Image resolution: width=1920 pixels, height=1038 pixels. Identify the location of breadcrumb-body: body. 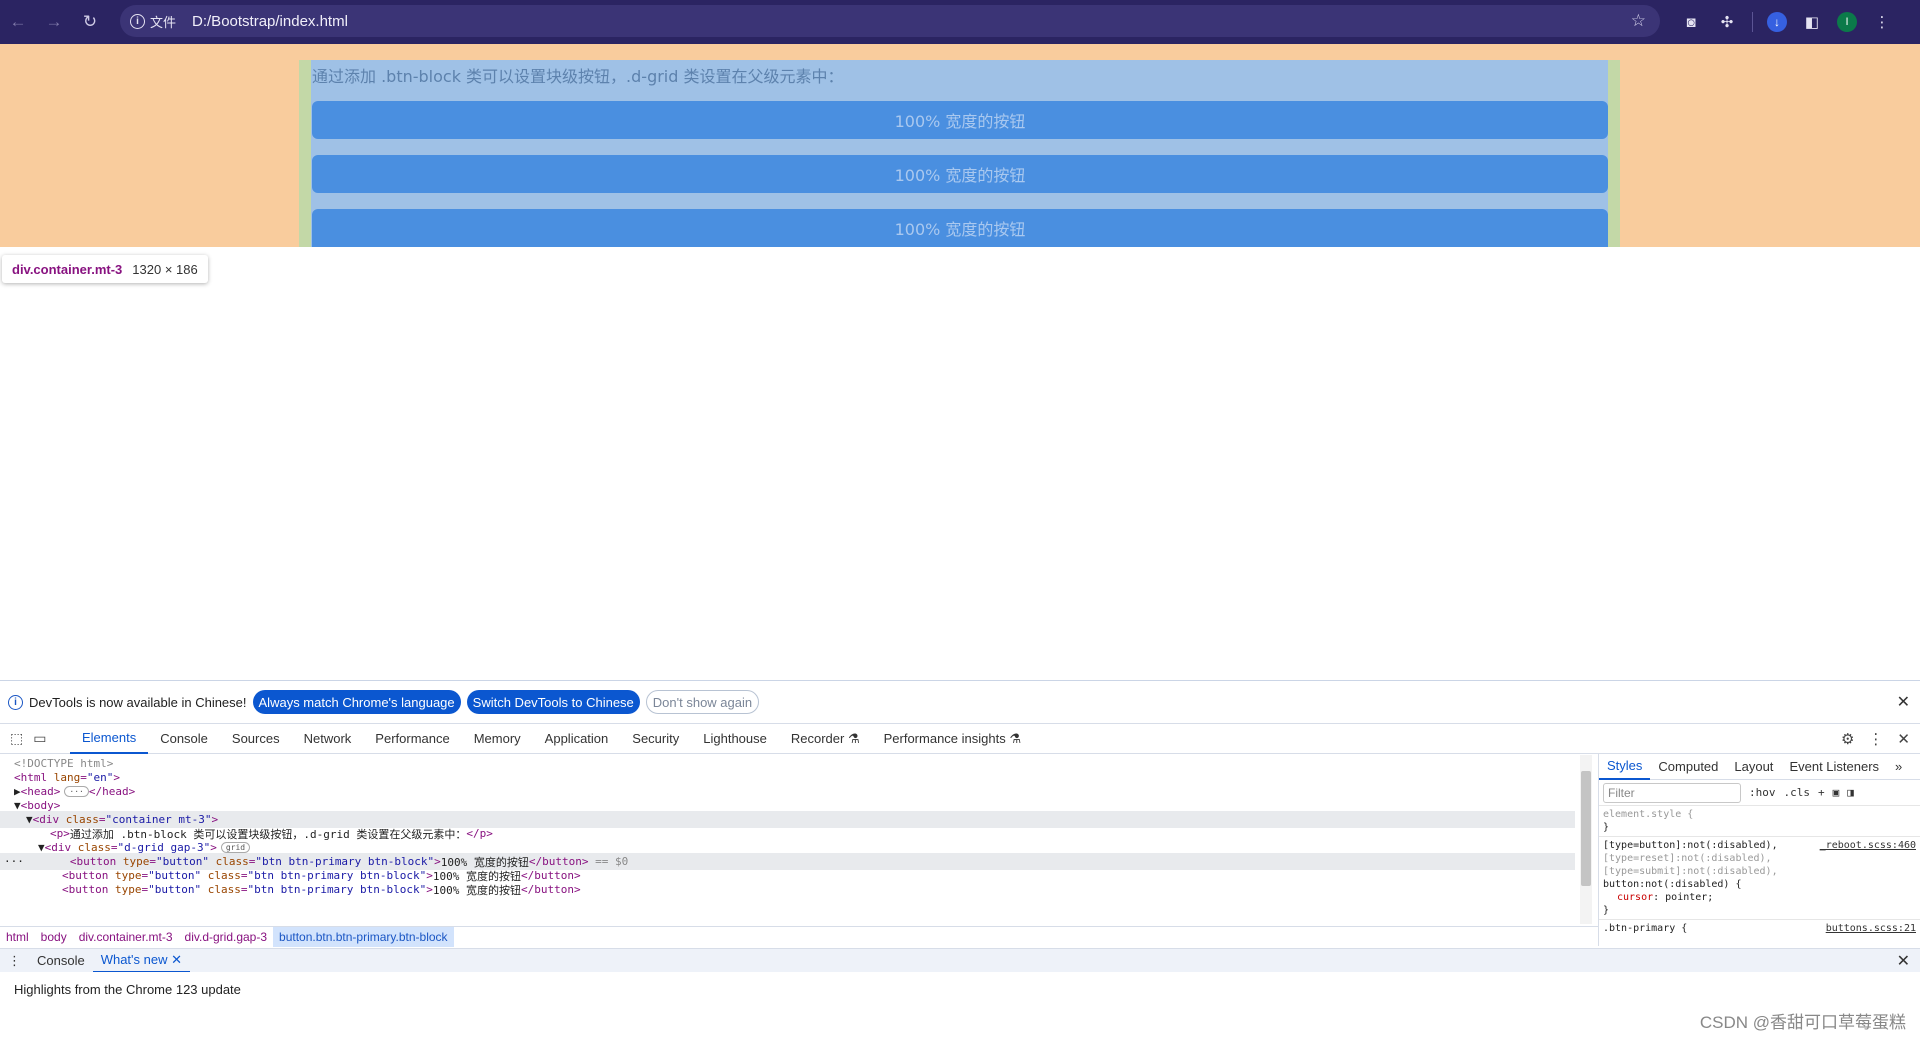
(54, 937).